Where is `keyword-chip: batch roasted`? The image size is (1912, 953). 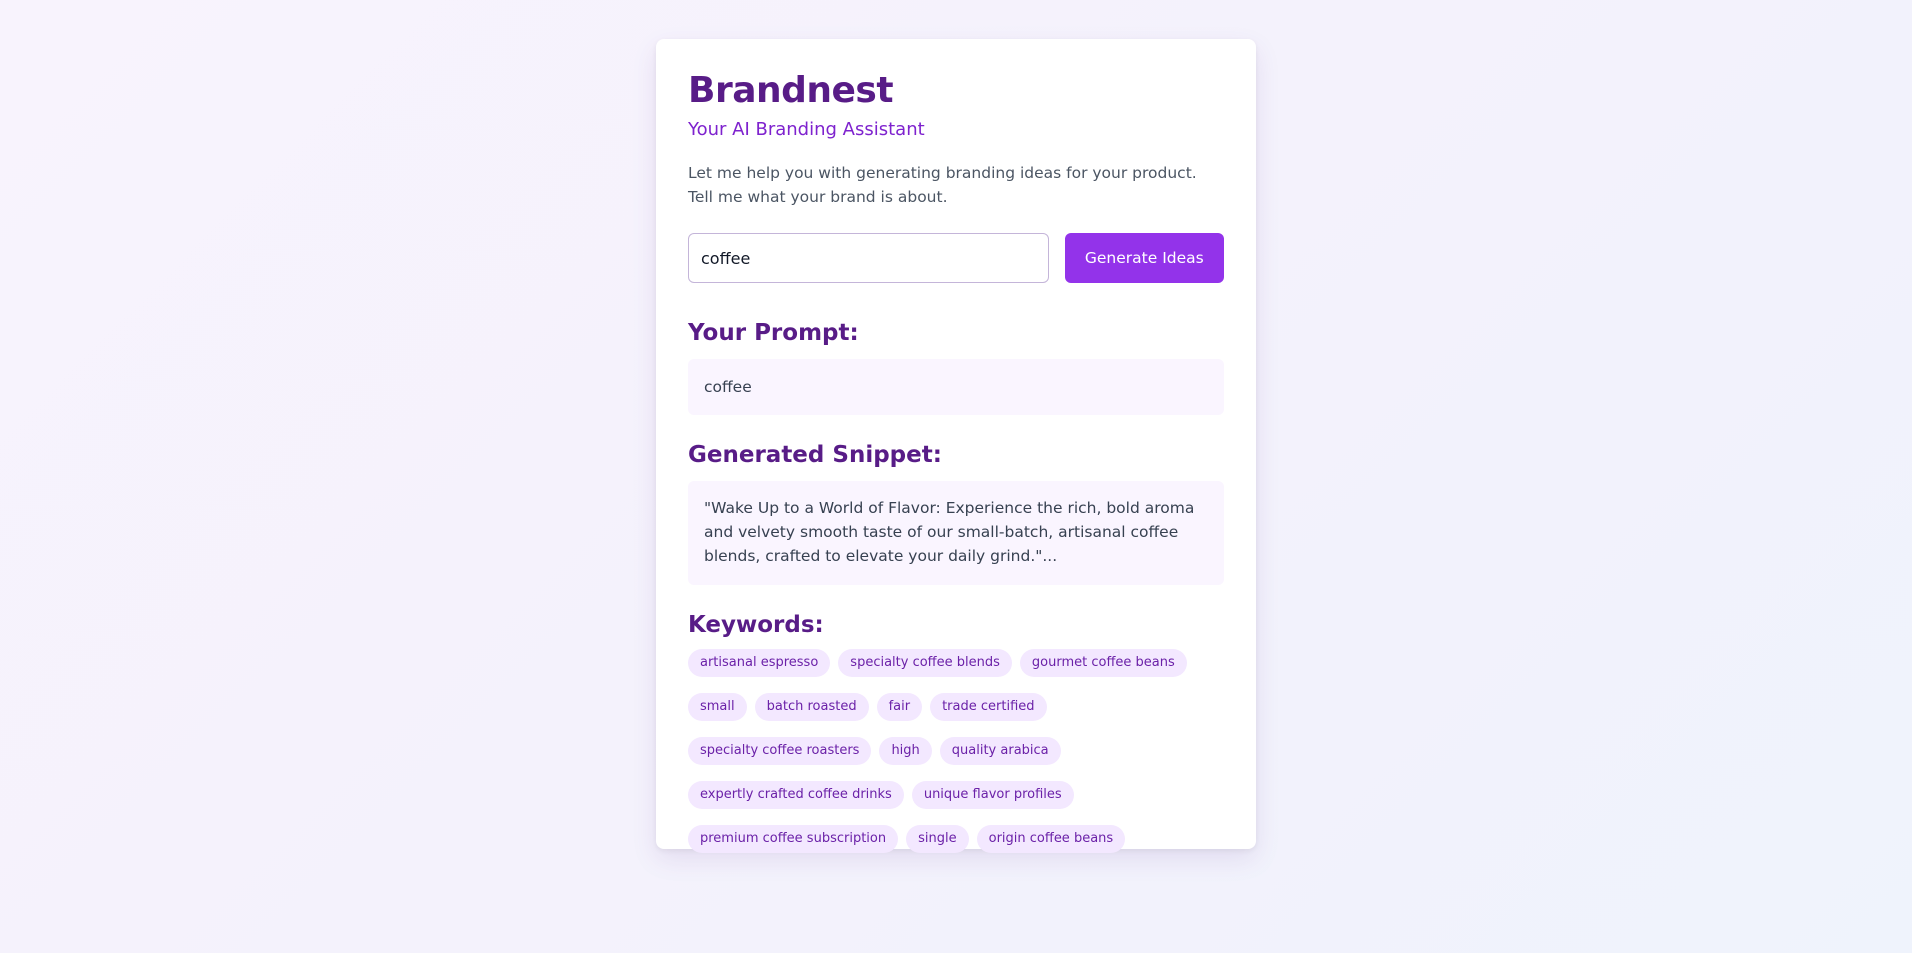
keyword-chip: batch roasted is located at coordinates (811, 707).